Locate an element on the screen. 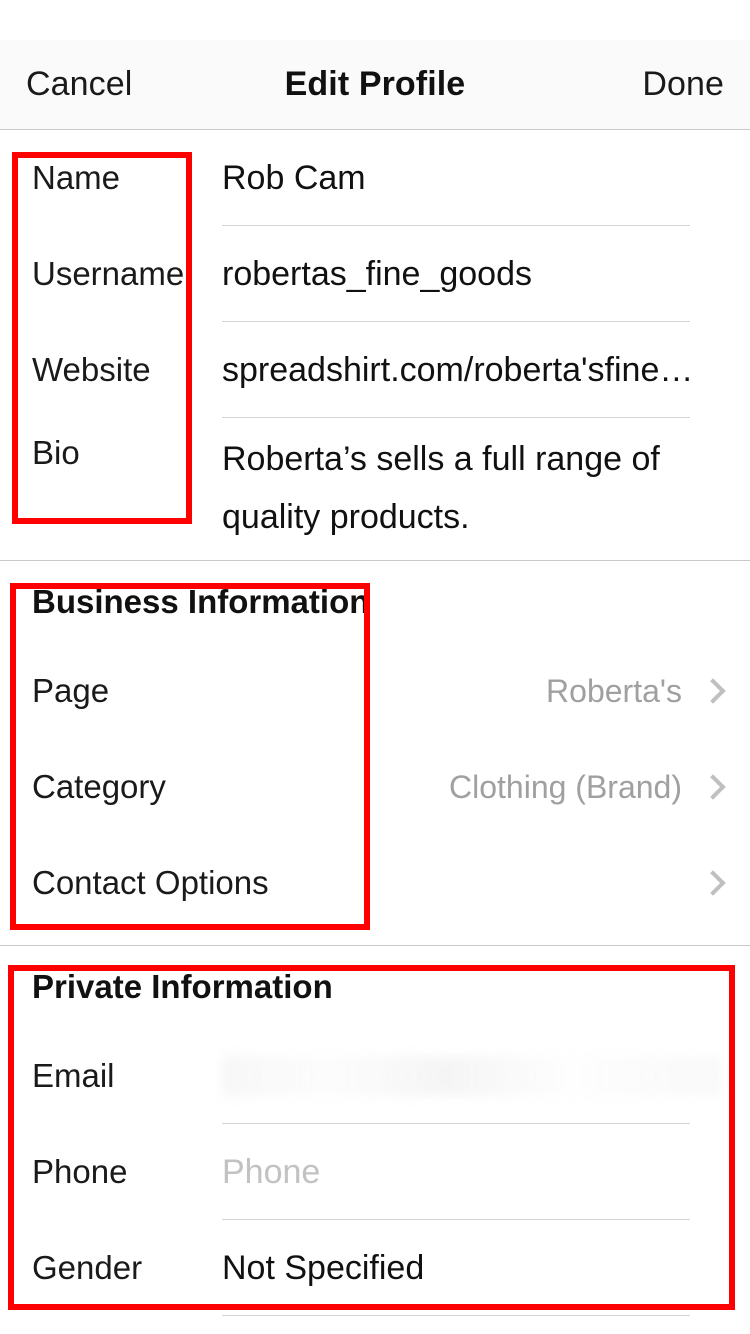 This screenshot has height=1334, width=750. row-email: Email is located at coordinates (375, 1076).